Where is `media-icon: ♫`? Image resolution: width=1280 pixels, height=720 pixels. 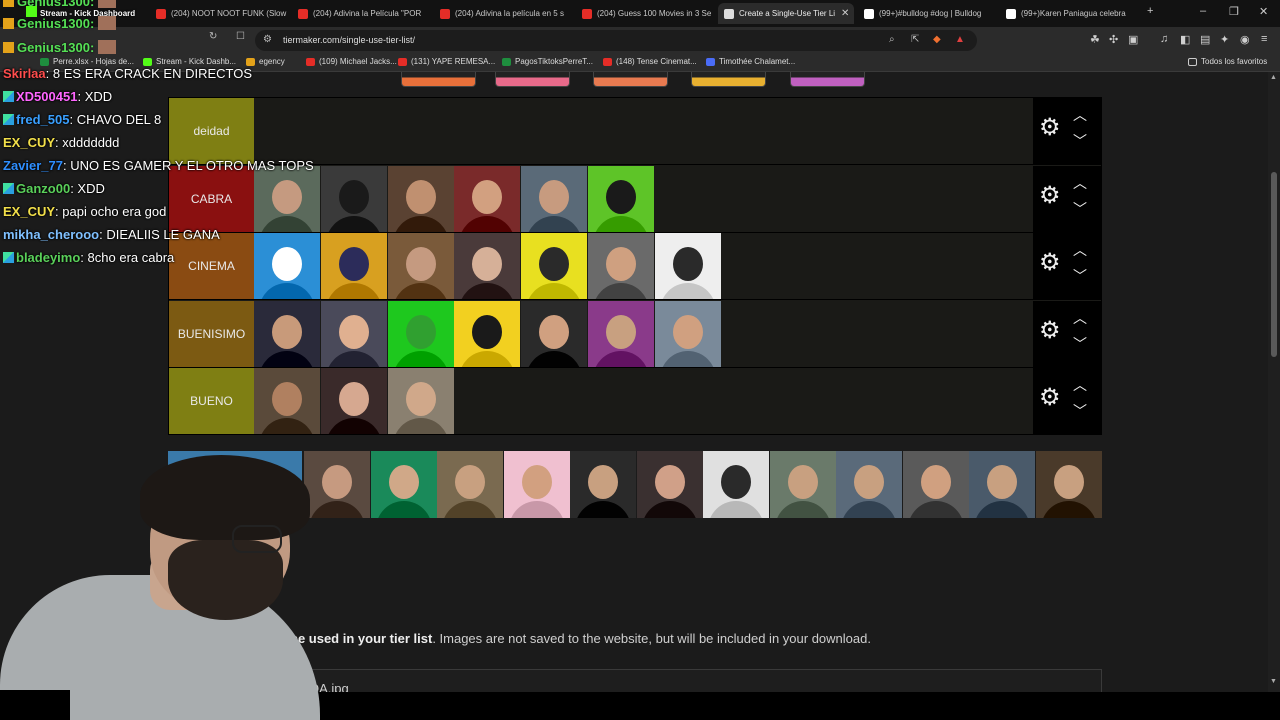 media-icon: ♫ is located at coordinates (1164, 39).